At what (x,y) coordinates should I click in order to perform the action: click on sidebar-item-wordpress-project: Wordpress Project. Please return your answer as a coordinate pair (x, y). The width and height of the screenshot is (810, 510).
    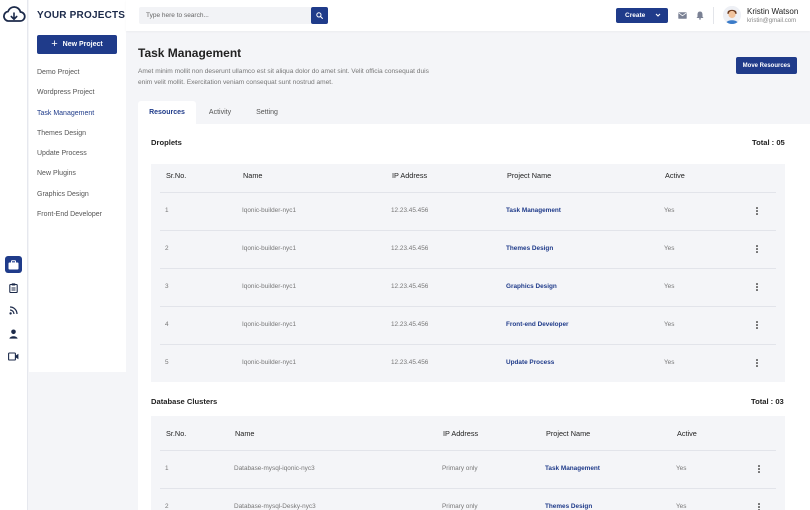
    Looking at the image, I should click on (65, 92).